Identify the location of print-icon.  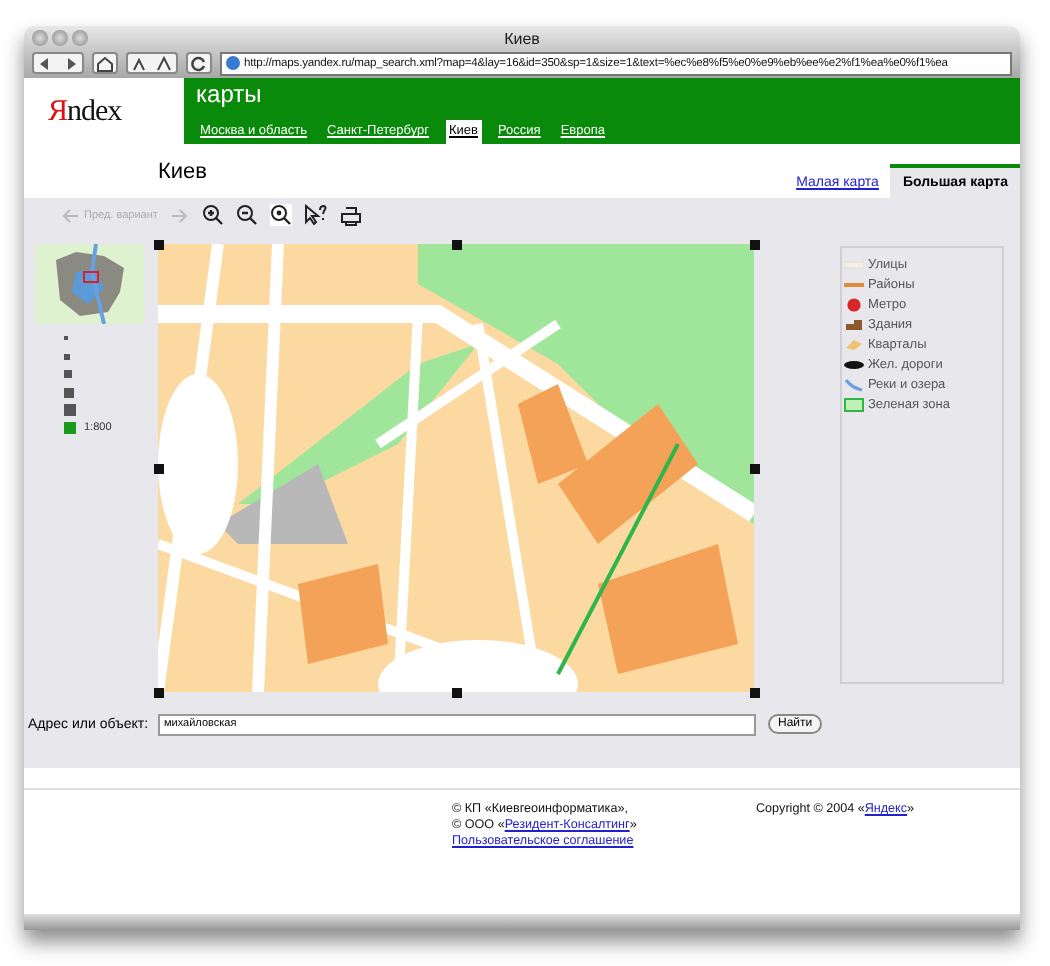
(350, 215).